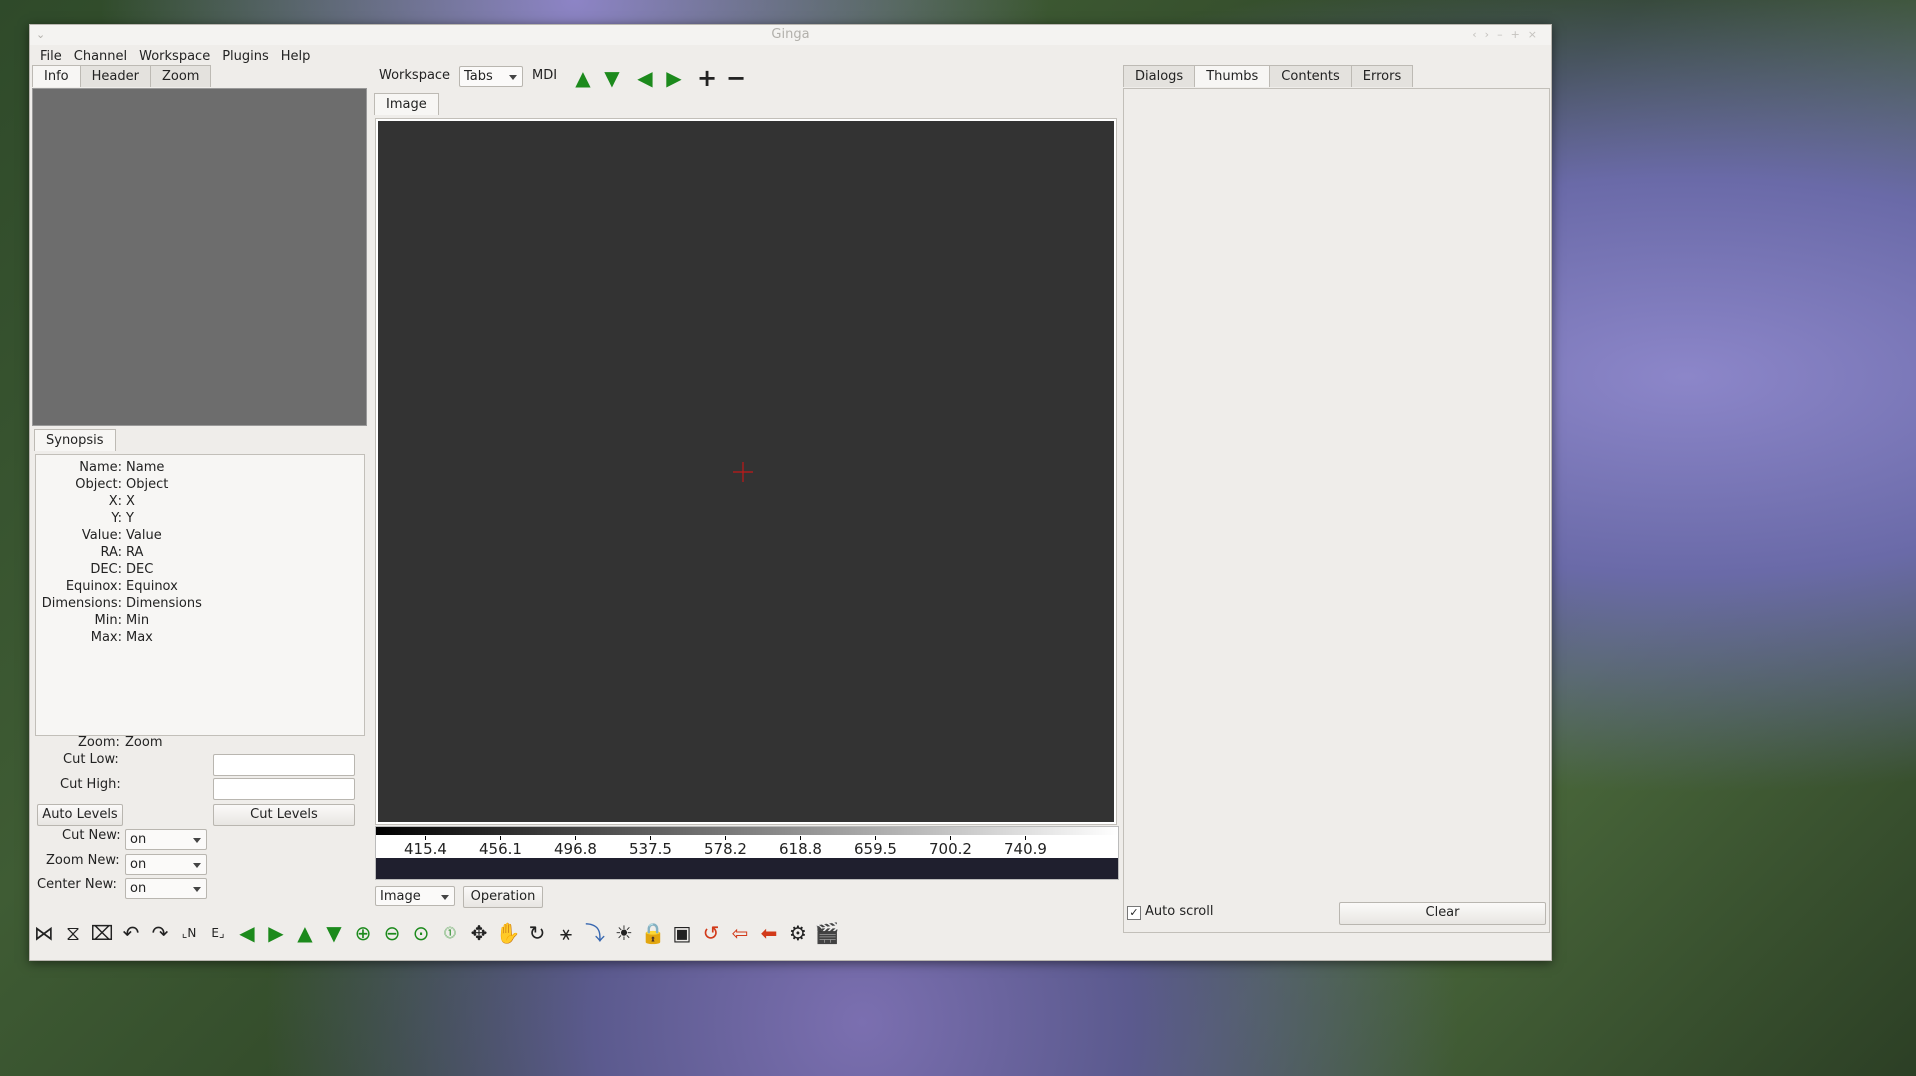  Describe the element at coordinates (736, 78) in the screenshot. I see `minus-icon: −` at that location.